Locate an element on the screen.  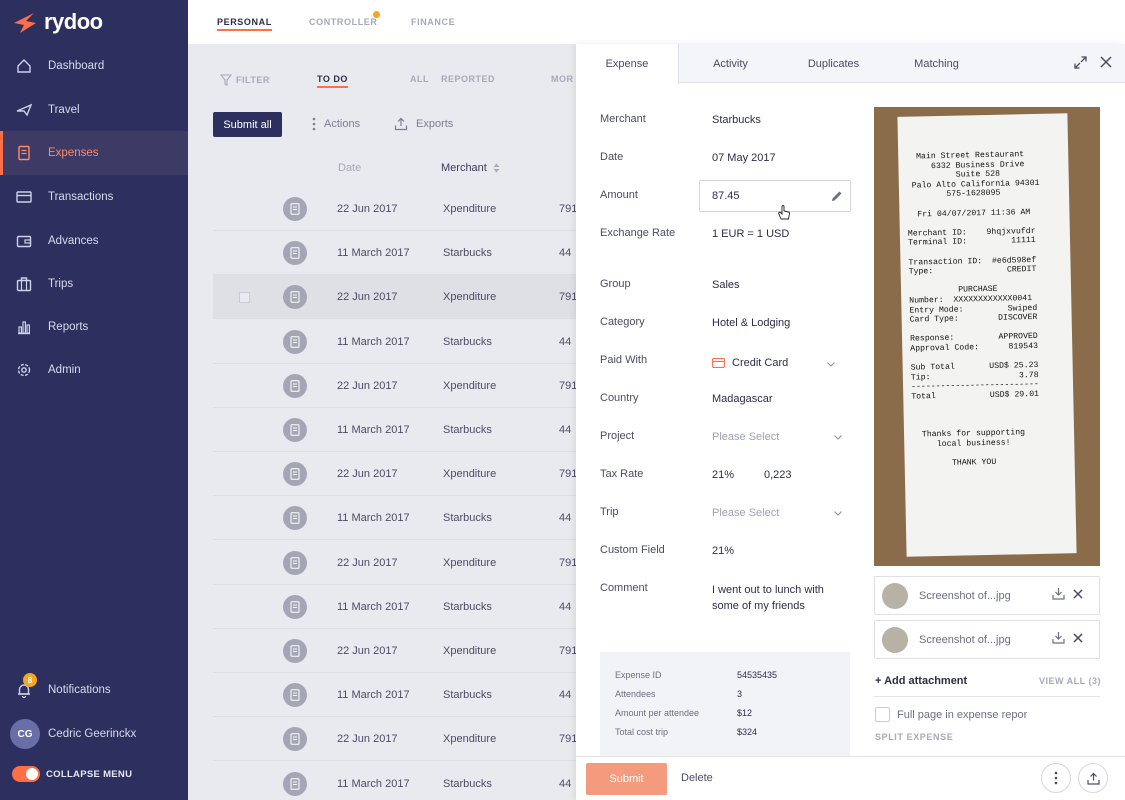
tab-more: MOR is located at coordinates (562, 79).